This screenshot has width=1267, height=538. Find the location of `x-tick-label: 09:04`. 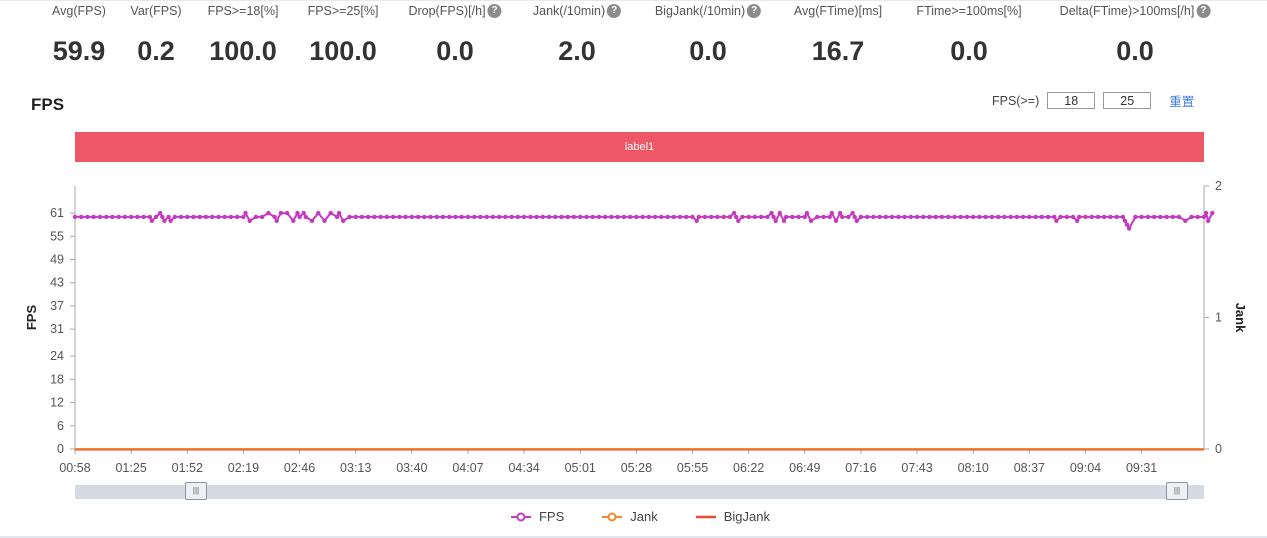

x-tick-label: 09:04 is located at coordinates (1085, 468).